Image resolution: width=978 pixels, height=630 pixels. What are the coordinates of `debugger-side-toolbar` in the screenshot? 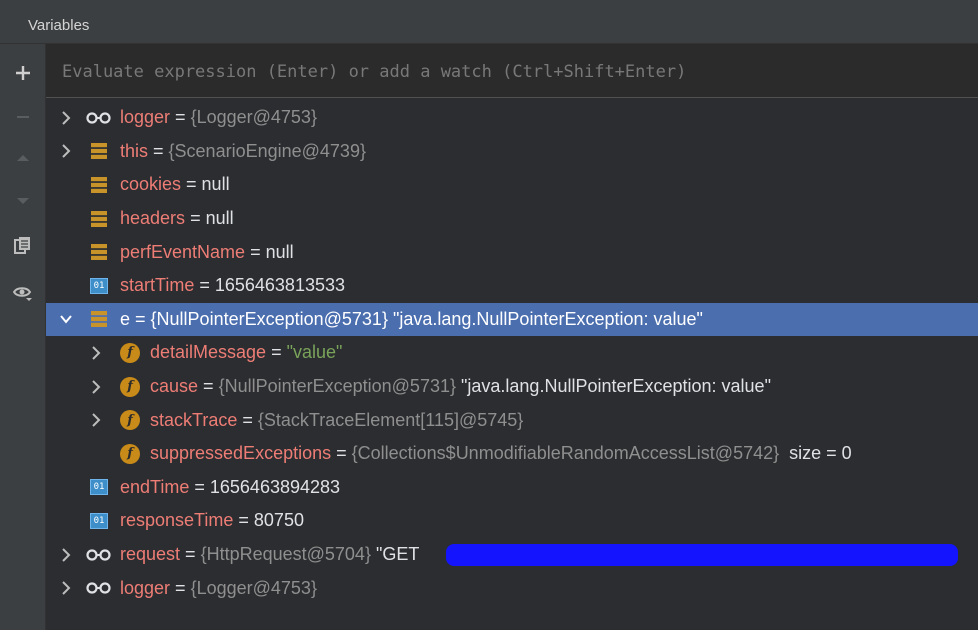 It's located at (23, 337).